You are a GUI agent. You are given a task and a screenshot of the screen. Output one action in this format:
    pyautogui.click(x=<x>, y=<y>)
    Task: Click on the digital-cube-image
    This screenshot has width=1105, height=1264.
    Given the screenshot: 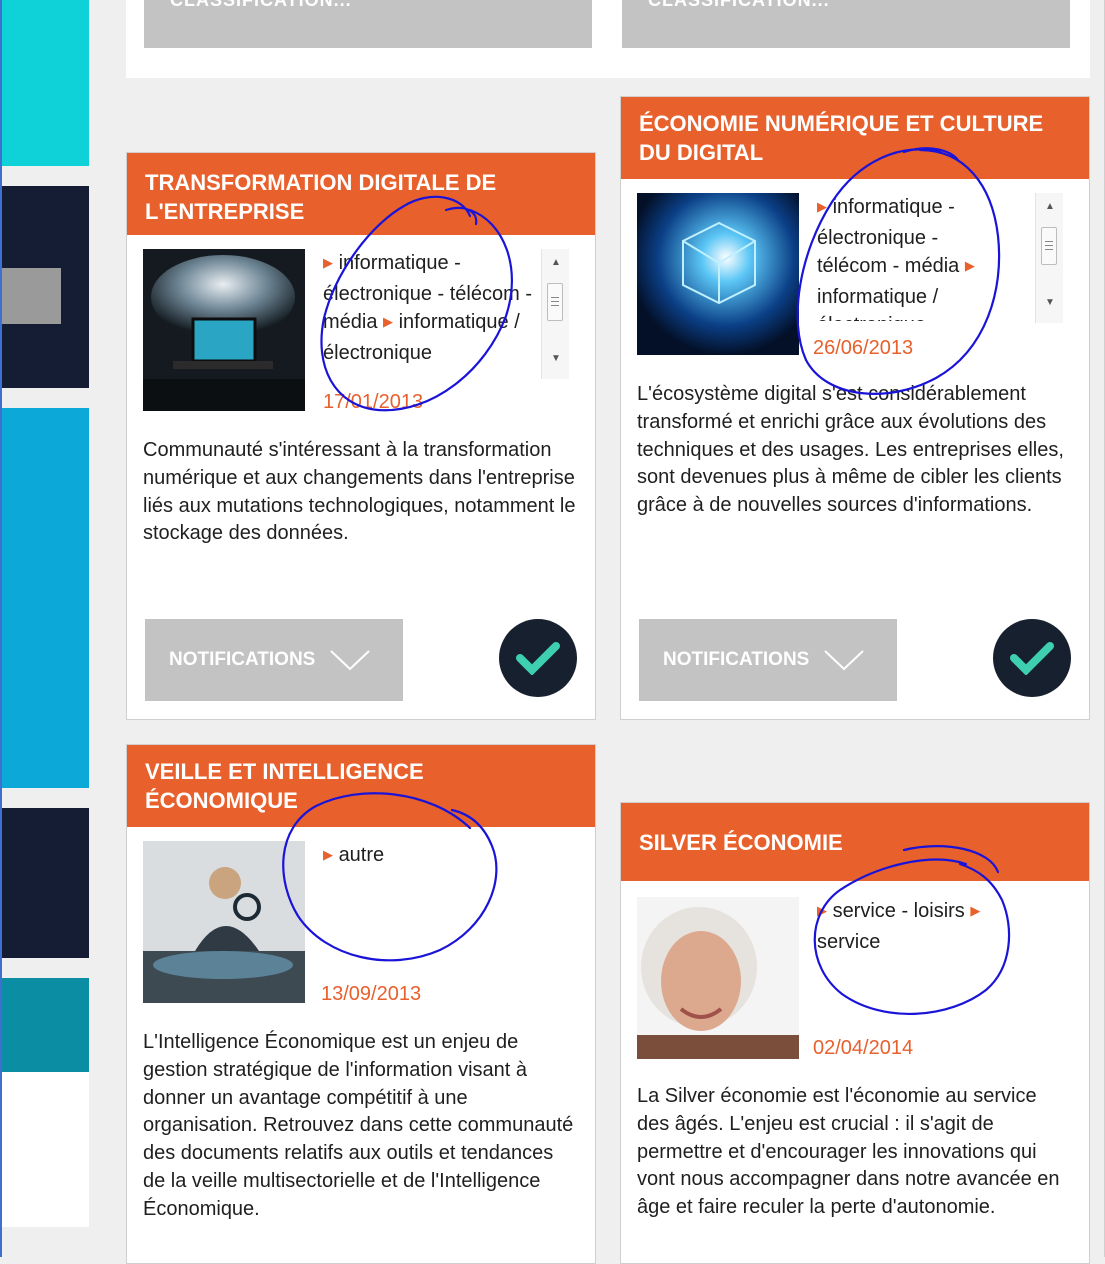 What is the action you would take?
    pyautogui.click(x=718, y=274)
    